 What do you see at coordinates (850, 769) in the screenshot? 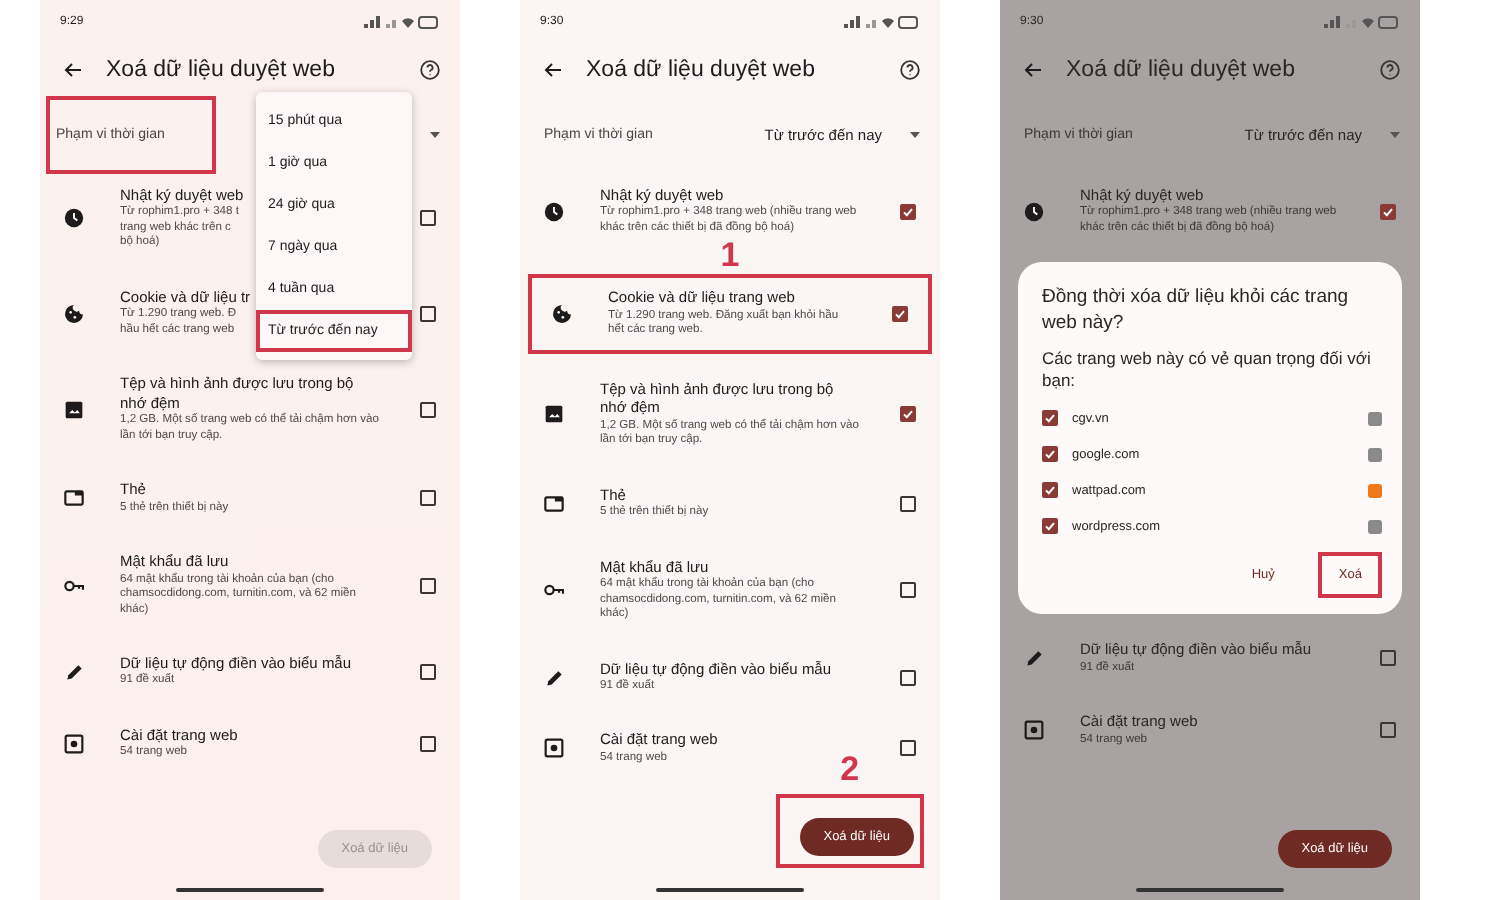
I see `step-number: 2` at bounding box center [850, 769].